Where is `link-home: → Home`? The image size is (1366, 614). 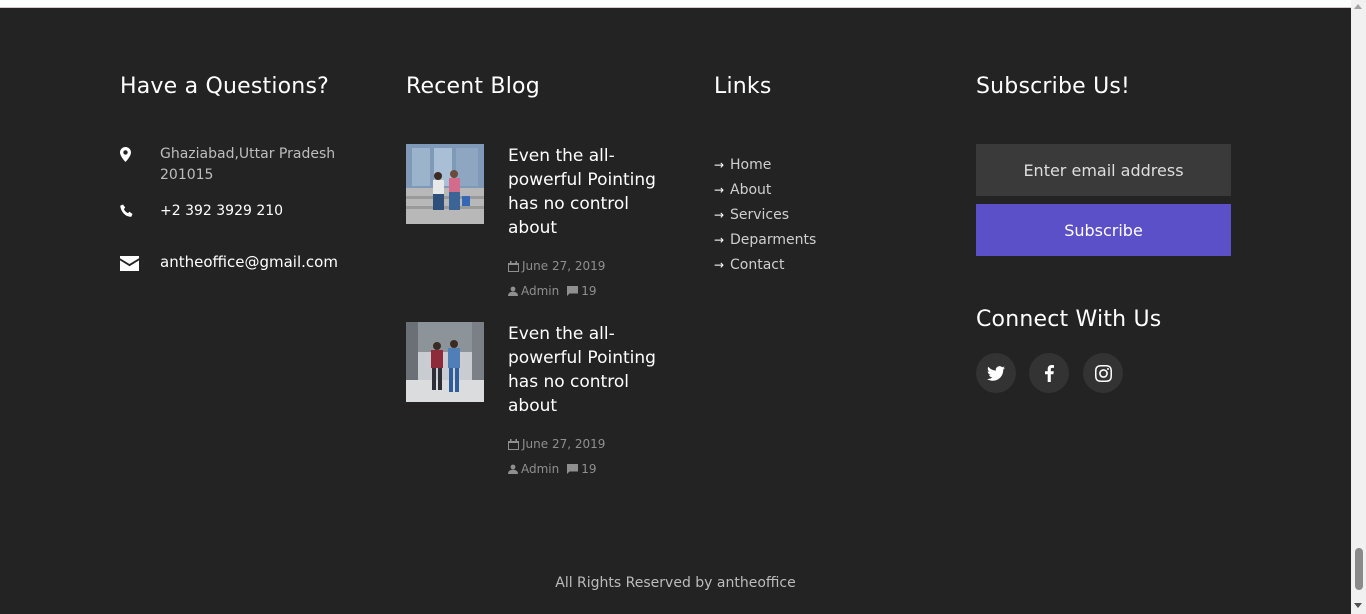
link-home: → Home is located at coordinates (765, 164).